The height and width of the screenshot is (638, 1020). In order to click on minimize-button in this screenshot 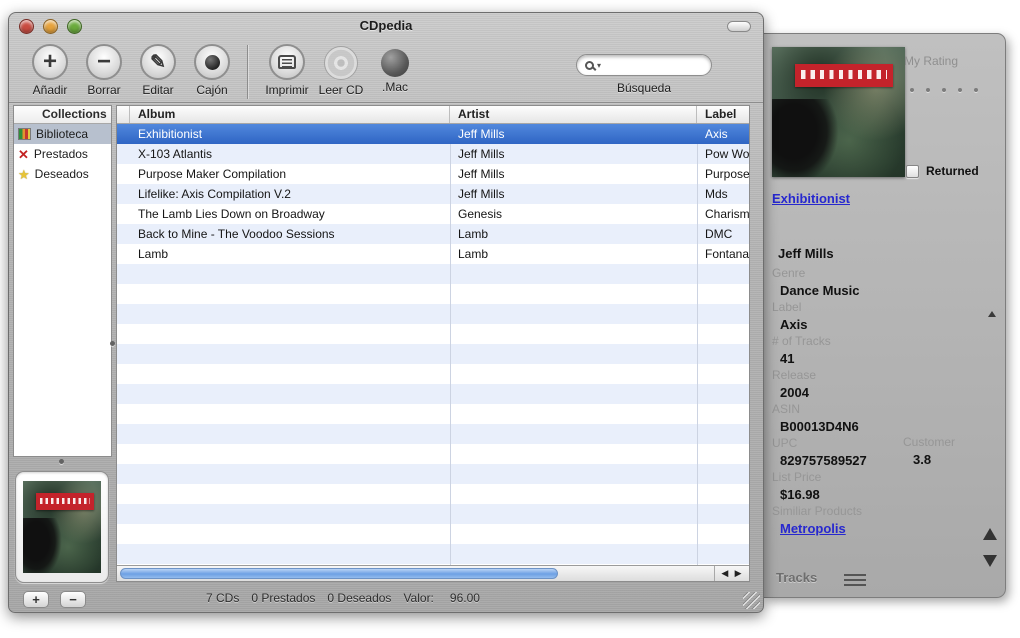, I will do `click(50, 26)`.